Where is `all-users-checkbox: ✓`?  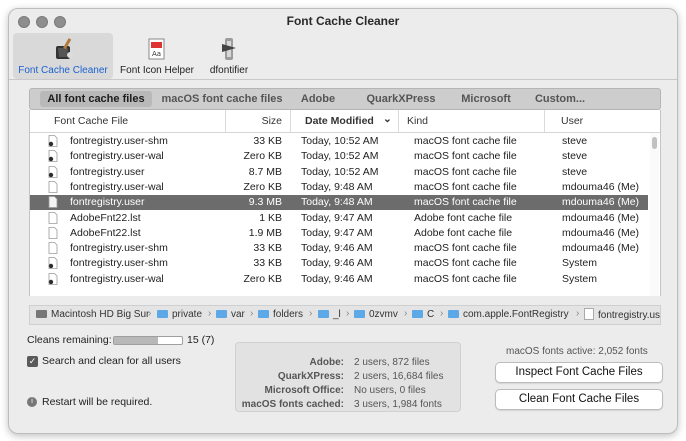
all-users-checkbox: ✓ is located at coordinates (32, 361).